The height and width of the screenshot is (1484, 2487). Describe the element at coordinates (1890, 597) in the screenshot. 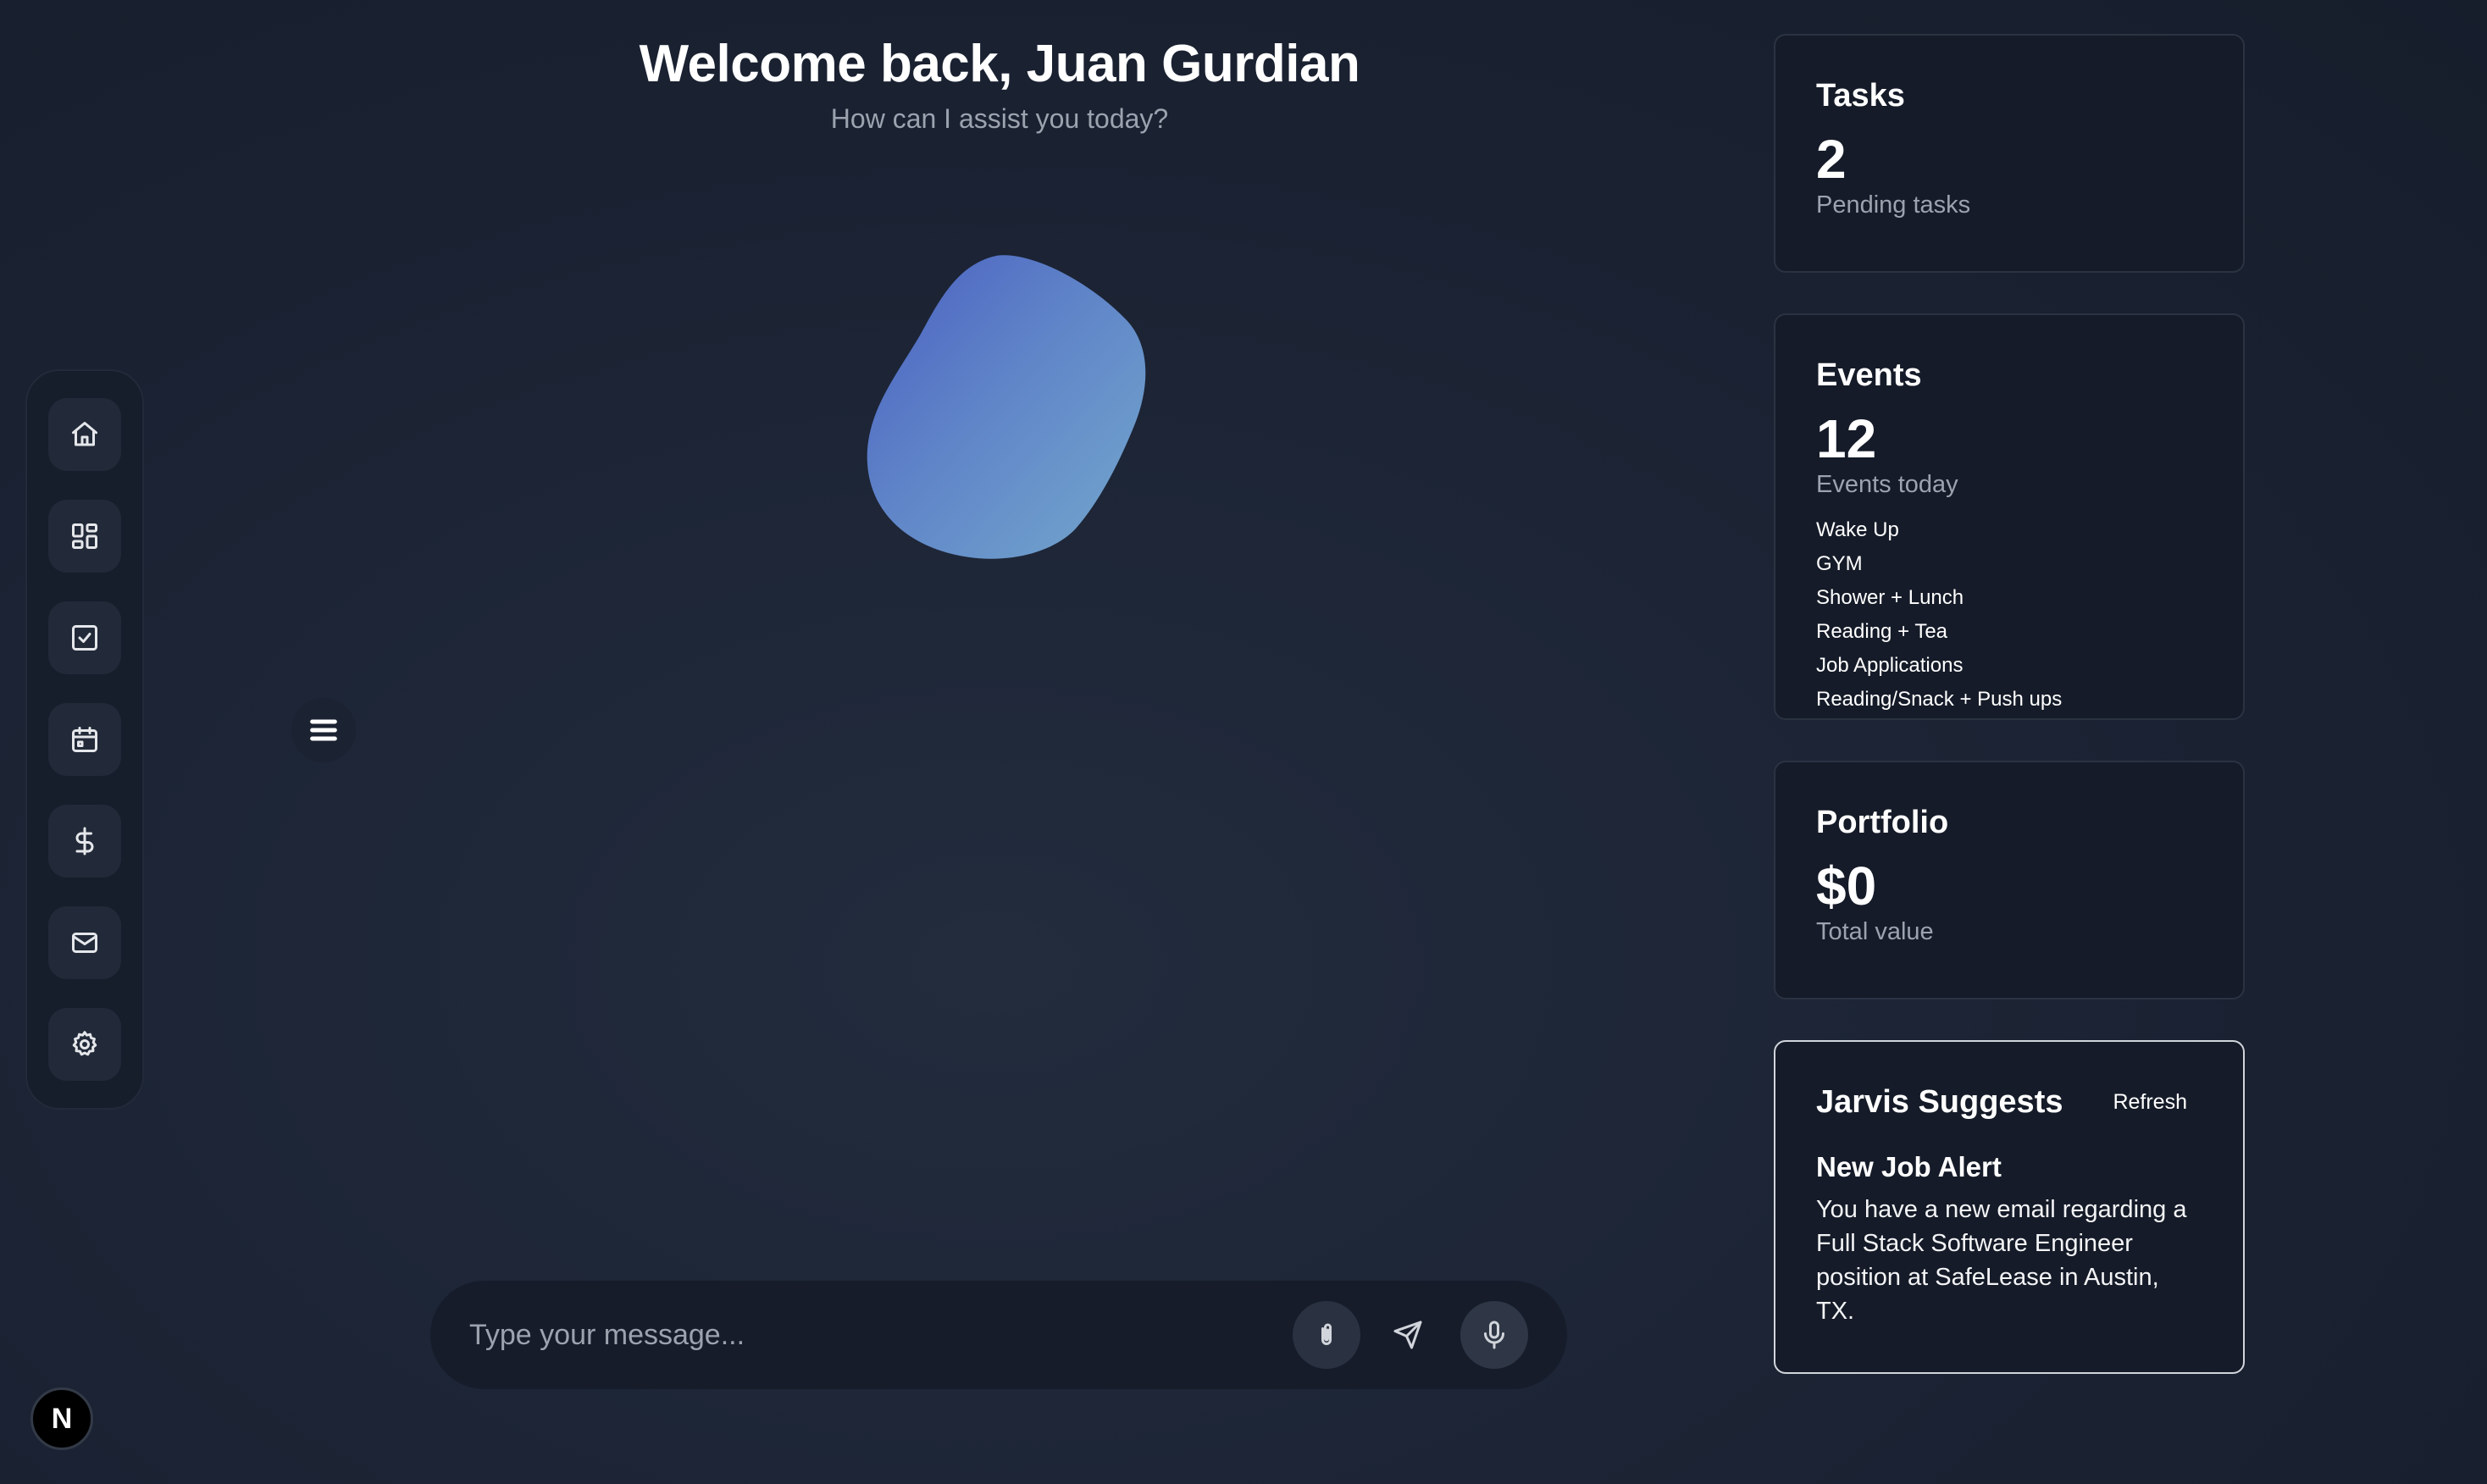

I see `list-item: Shower + Lunch` at that location.